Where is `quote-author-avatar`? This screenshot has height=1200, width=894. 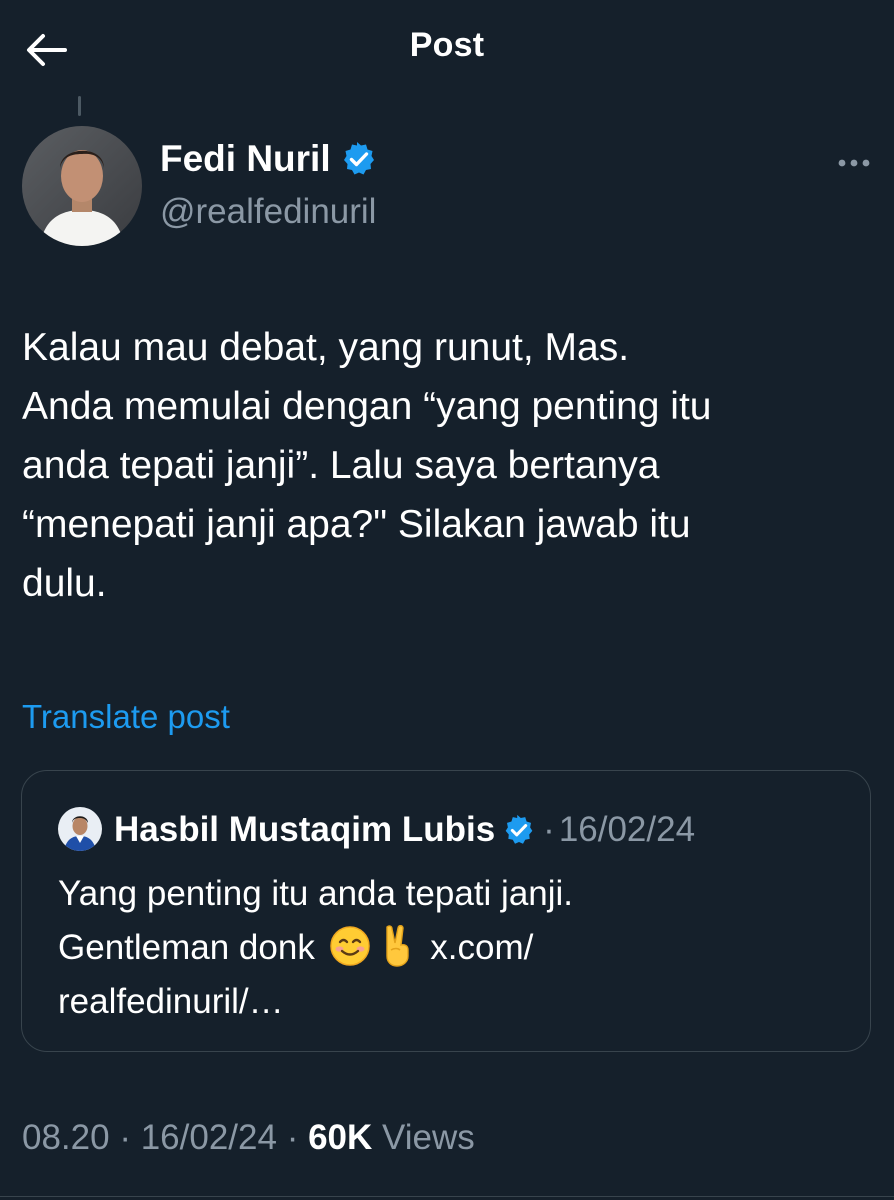 quote-author-avatar is located at coordinates (80, 829).